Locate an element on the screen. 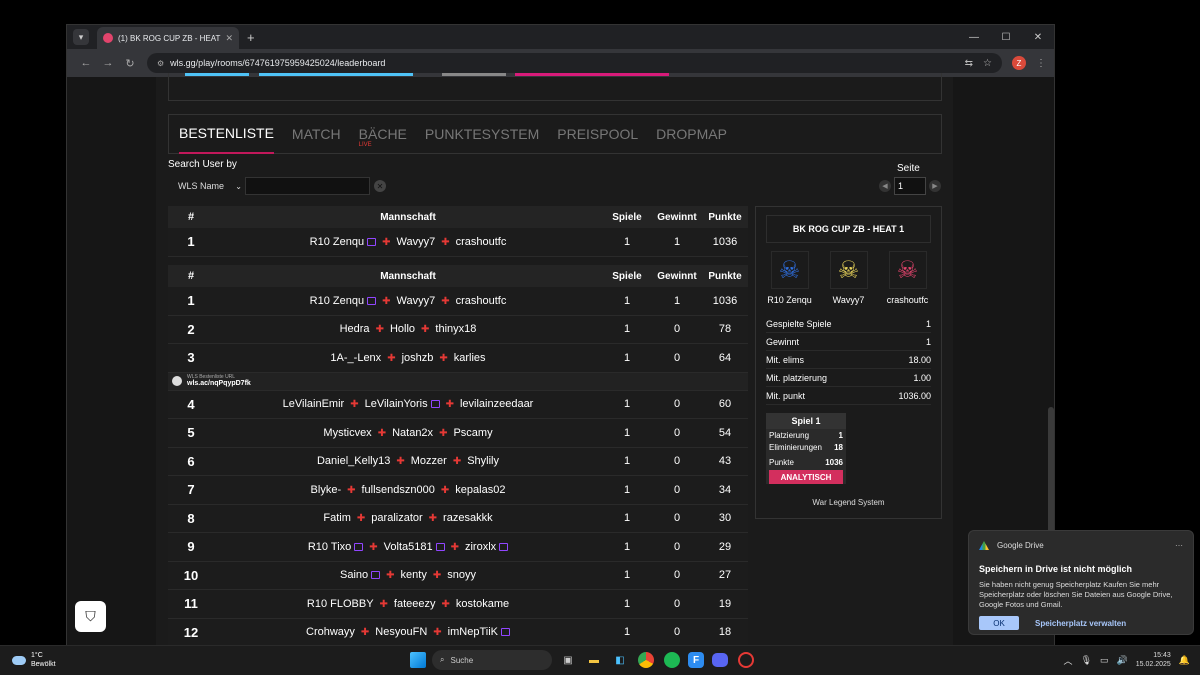 The image size is (1200, 675). next-page-icon: ▶ is located at coordinates (935, 186).